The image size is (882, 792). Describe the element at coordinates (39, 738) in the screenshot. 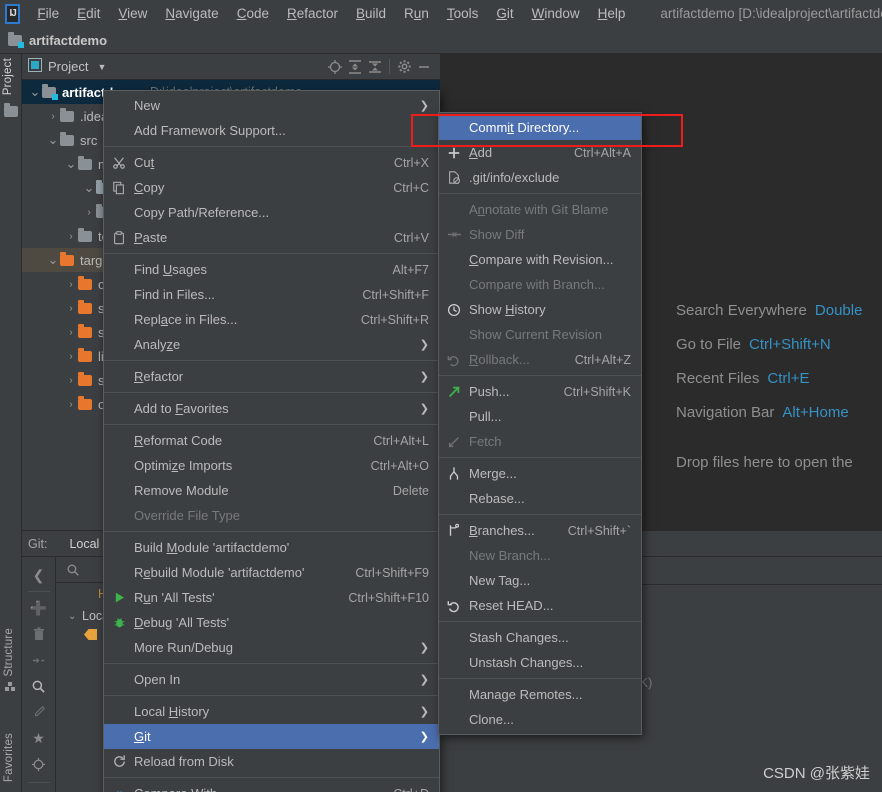

I see `star-icon: ★` at that location.